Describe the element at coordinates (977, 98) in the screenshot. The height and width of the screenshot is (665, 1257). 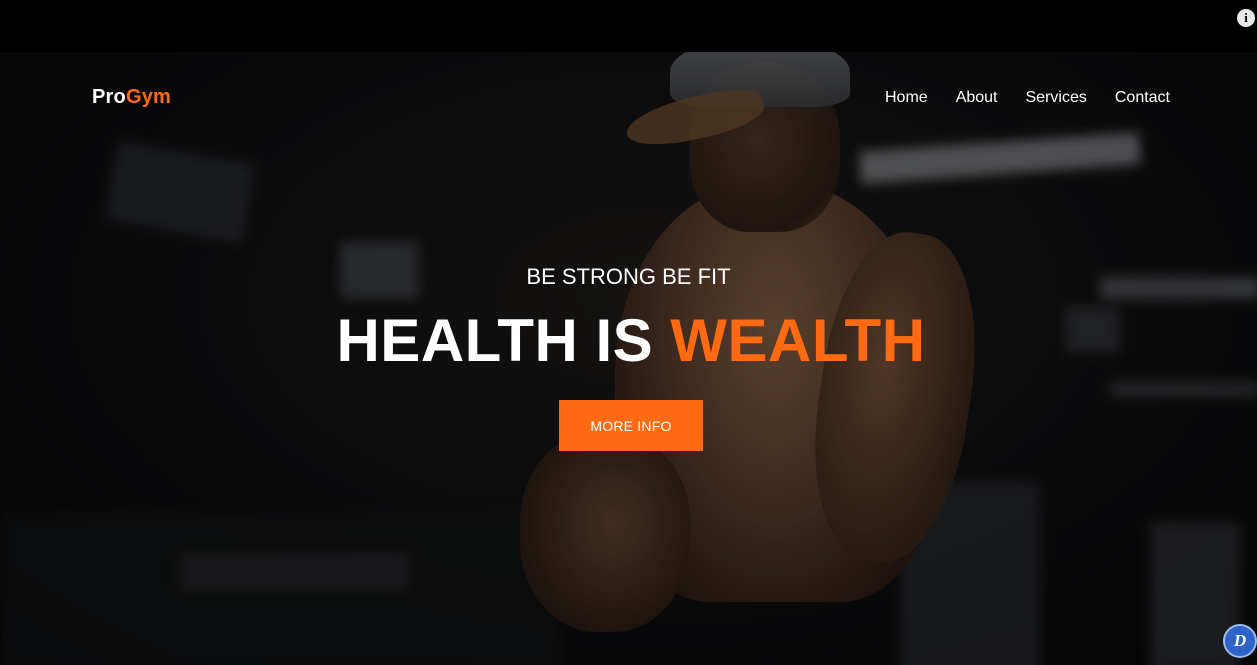
I see `nav-link-about: About` at that location.